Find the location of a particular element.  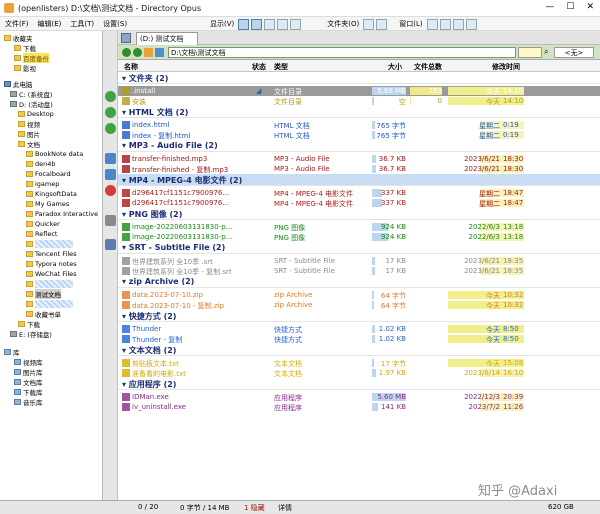

group-header: ▾ MP3 - Audio File (2) is located at coordinates (359, 146).